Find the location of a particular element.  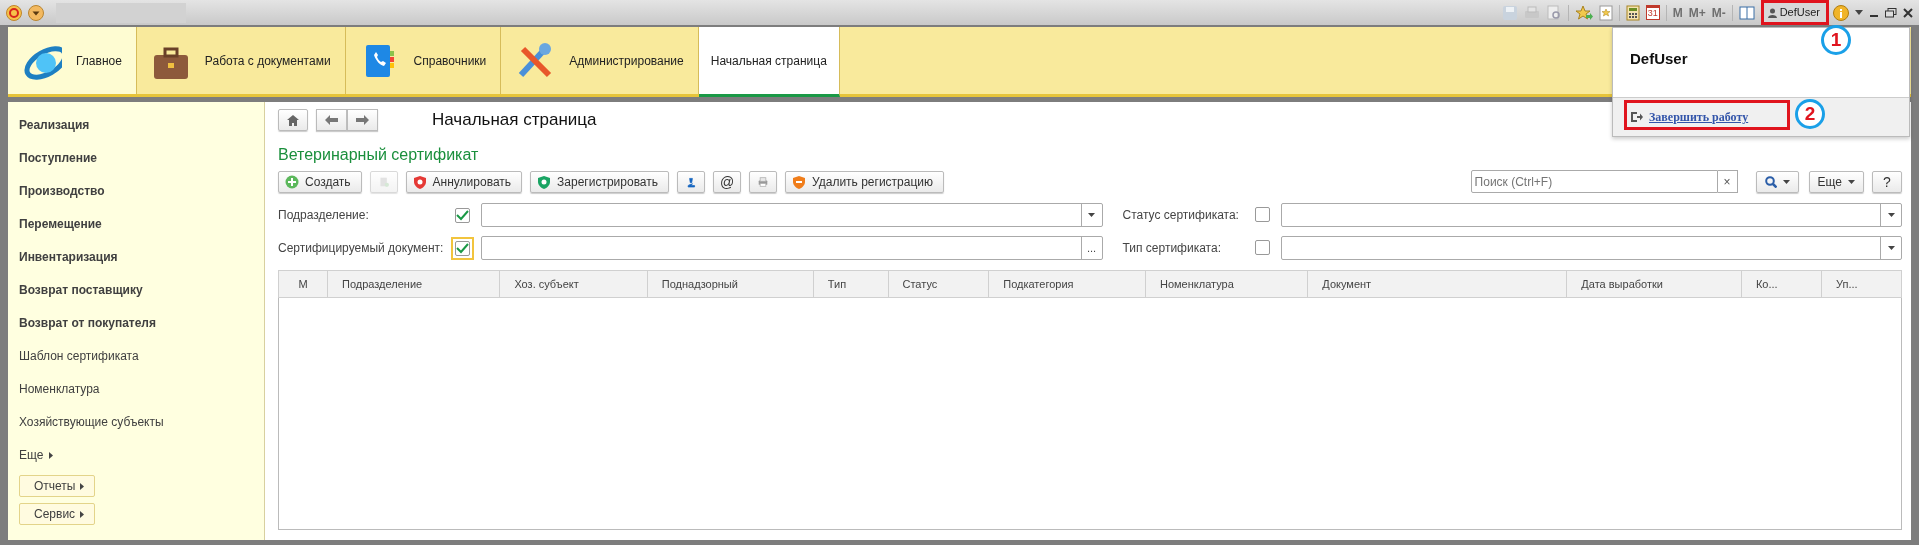

sidebar-item: Реализация is located at coordinates (54, 125).